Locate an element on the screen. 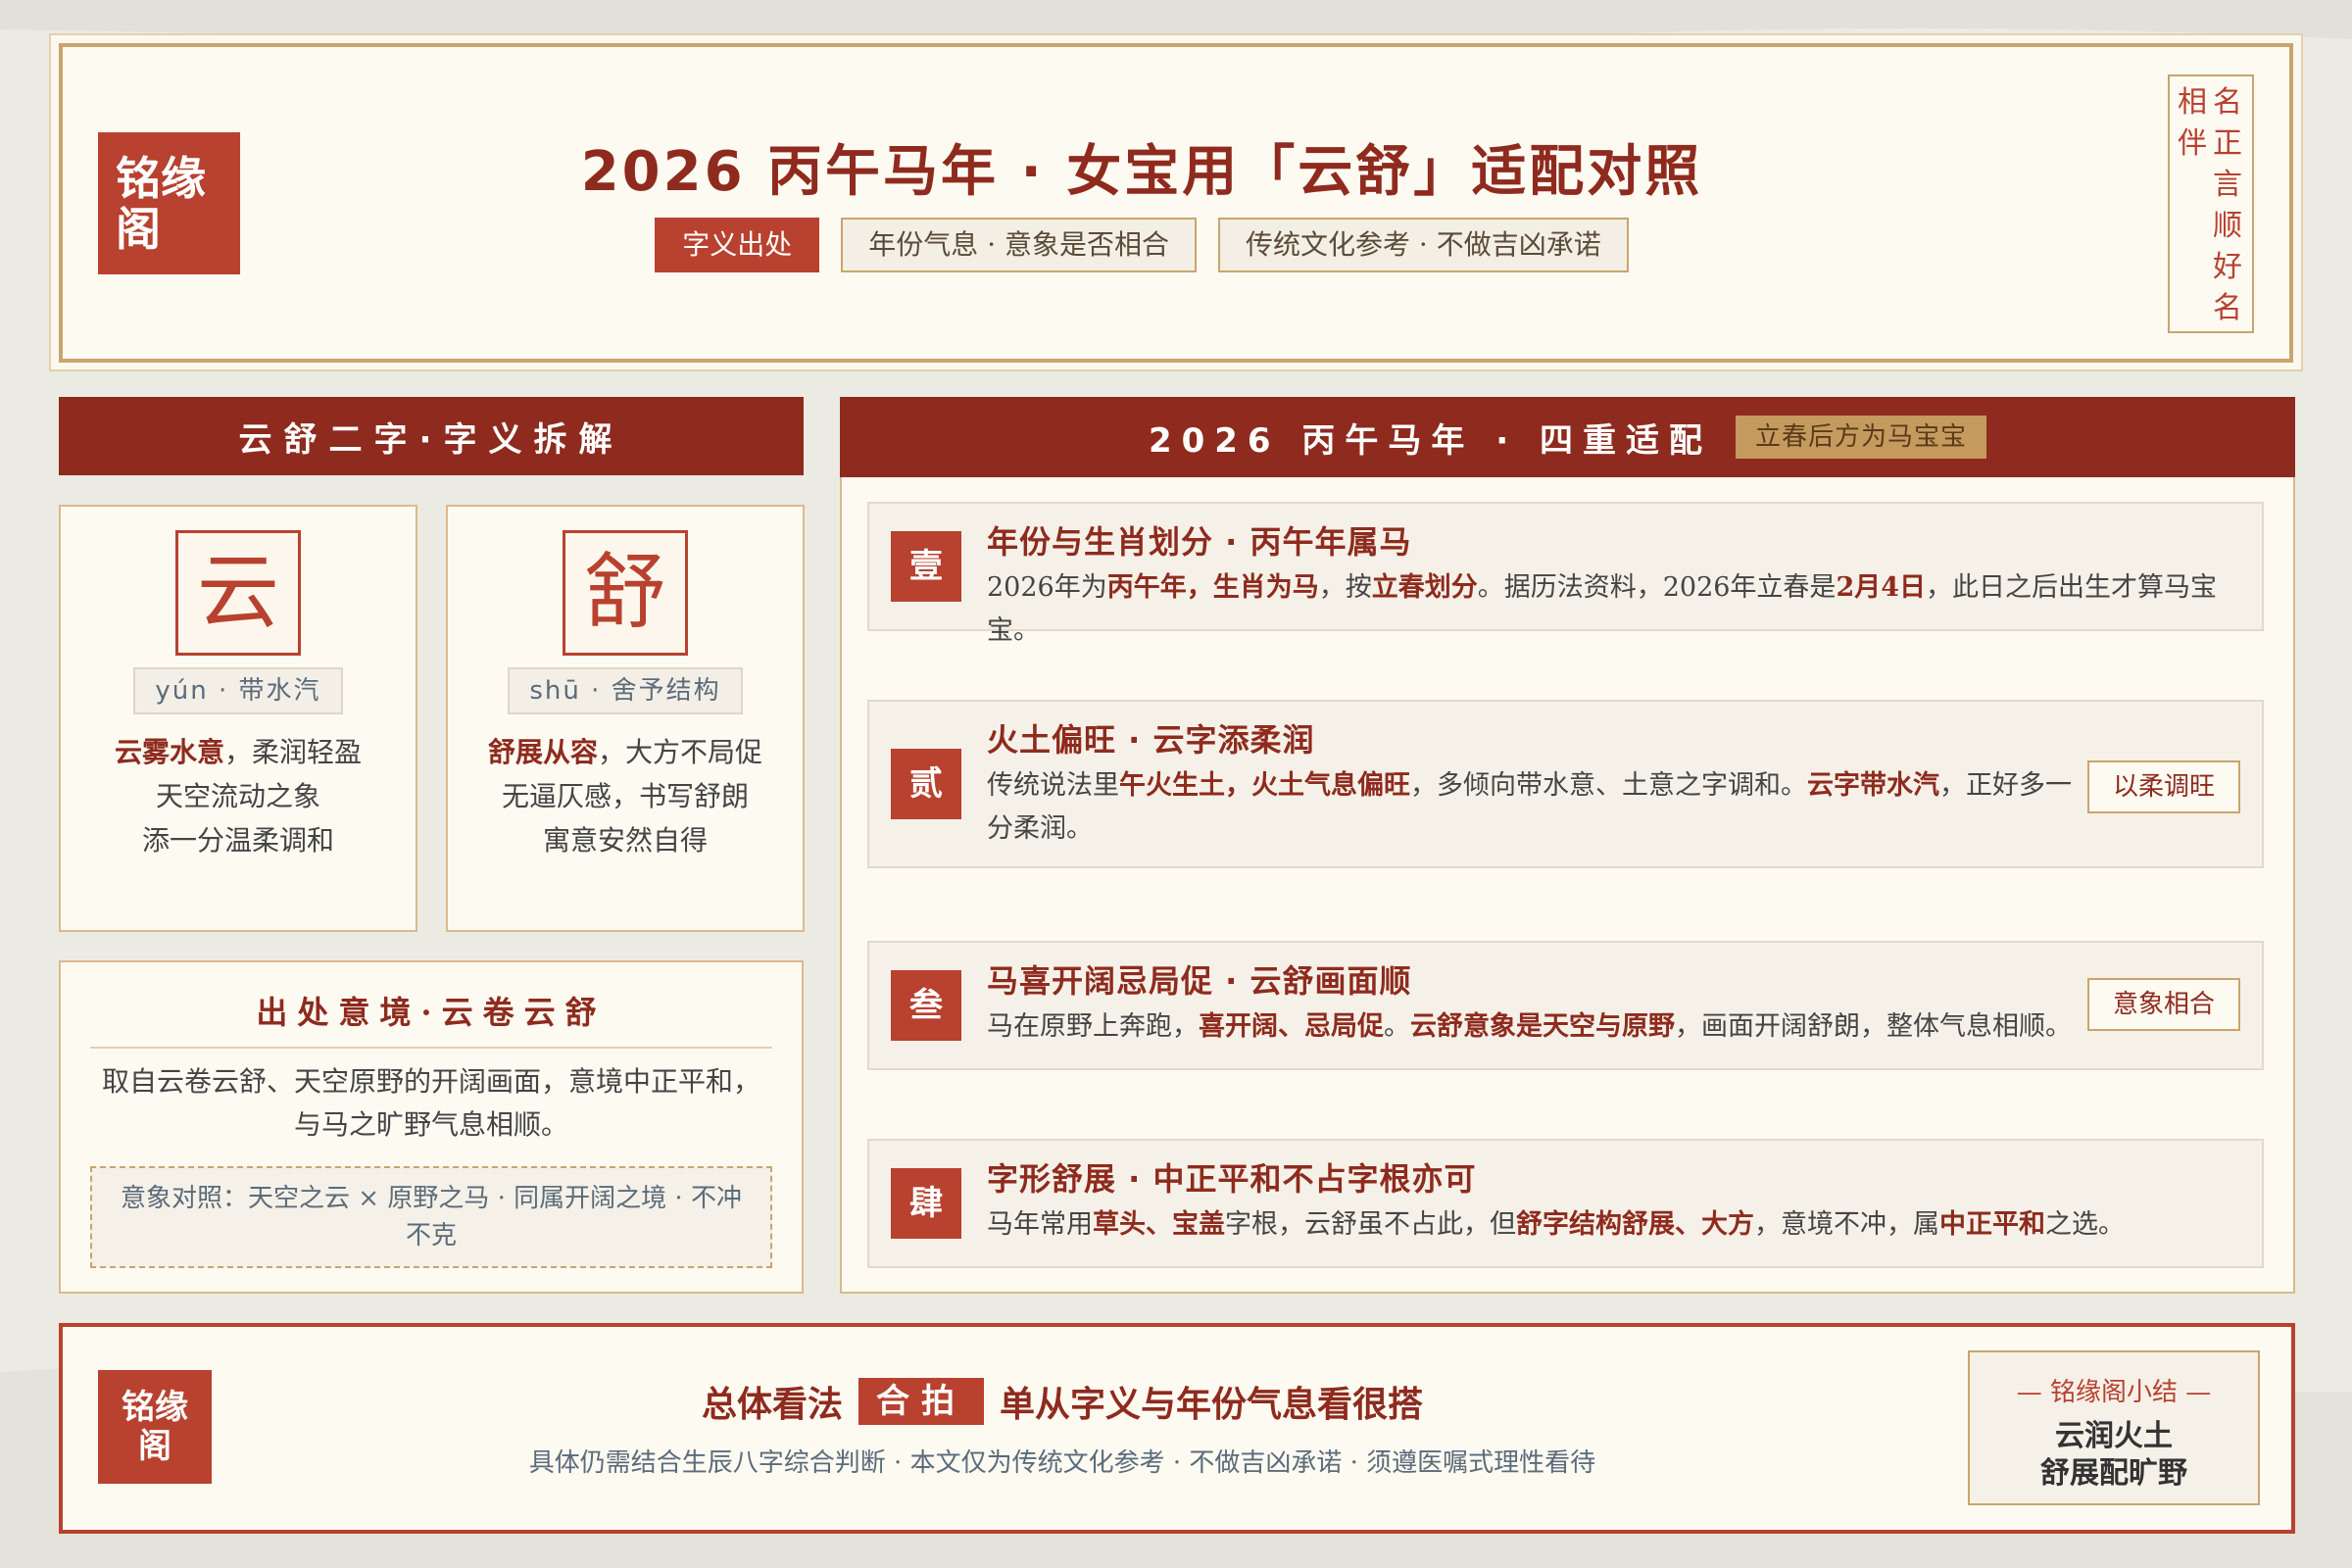 The height and width of the screenshot is (1568, 2352). left-section-title: 云舒二字·字义拆解 is located at coordinates (431, 436).